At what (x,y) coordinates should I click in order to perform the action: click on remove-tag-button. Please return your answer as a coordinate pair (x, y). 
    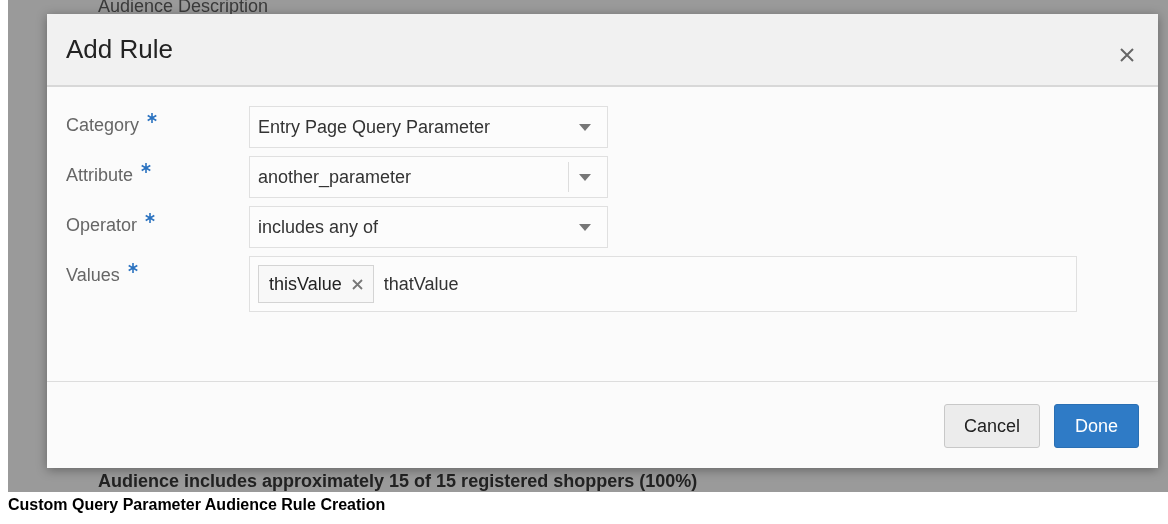
    Looking at the image, I should click on (357, 284).